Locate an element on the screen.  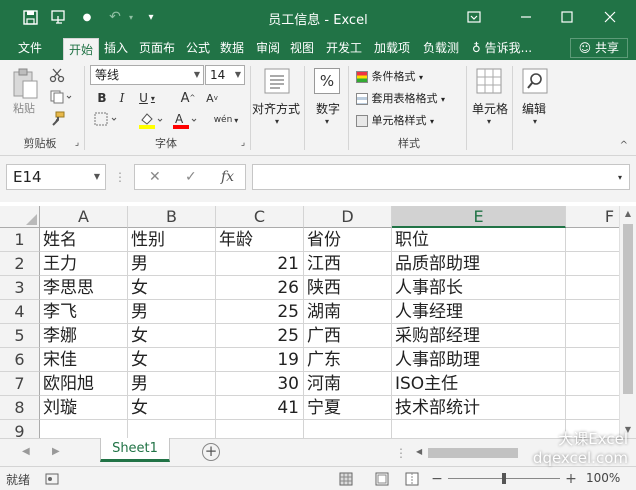
cell-d3: 陕西 is located at coordinates (348, 288).